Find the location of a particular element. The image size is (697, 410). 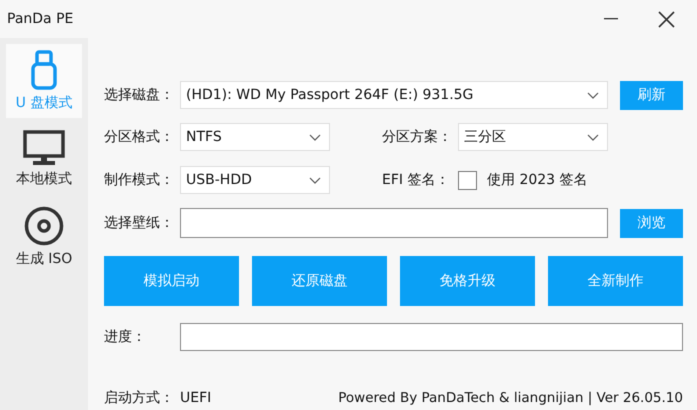

boot-mode-value: UEFI is located at coordinates (196, 398).